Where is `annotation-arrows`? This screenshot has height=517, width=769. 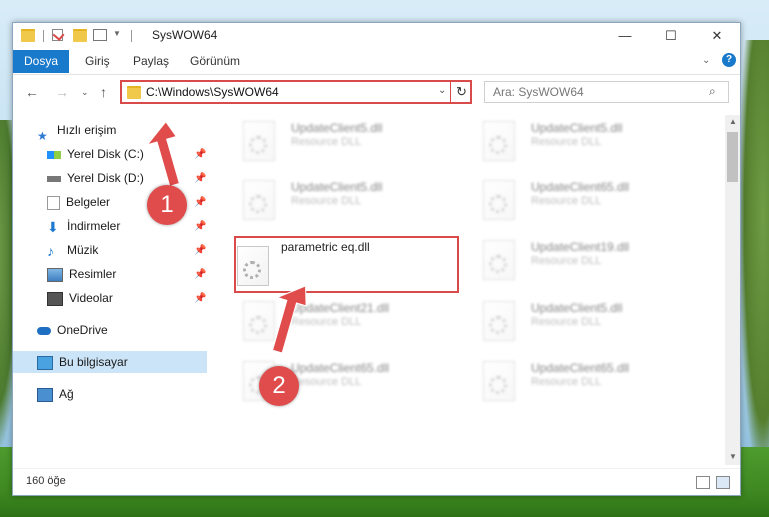 annotation-arrows is located at coordinates (226, 237).